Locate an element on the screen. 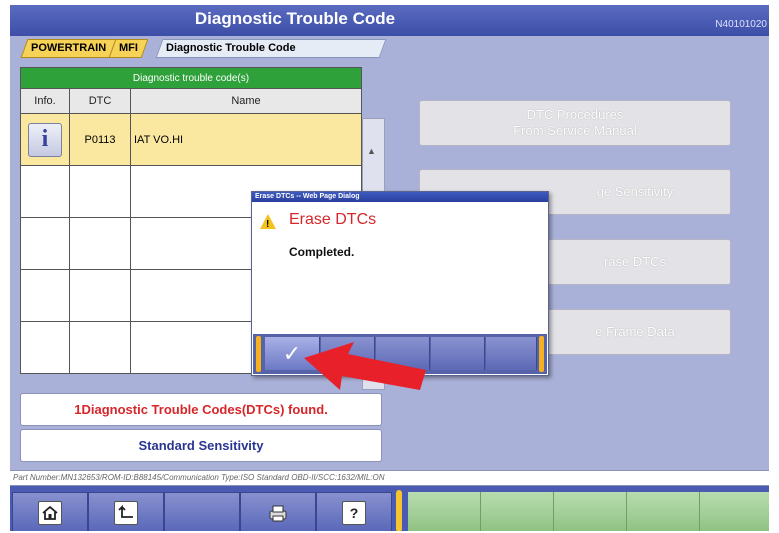 The image size is (779, 533). home-icon is located at coordinates (50, 513).